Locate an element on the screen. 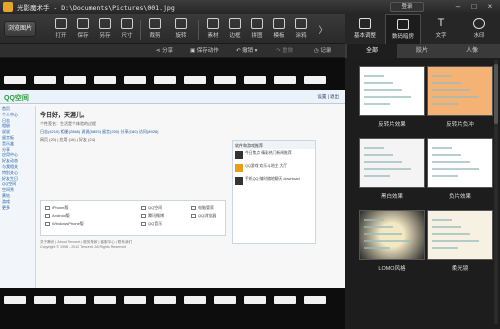 The height and width of the screenshot is (329, 500). webpage-logo: QQ空间 is located at coordinates (16, 98).